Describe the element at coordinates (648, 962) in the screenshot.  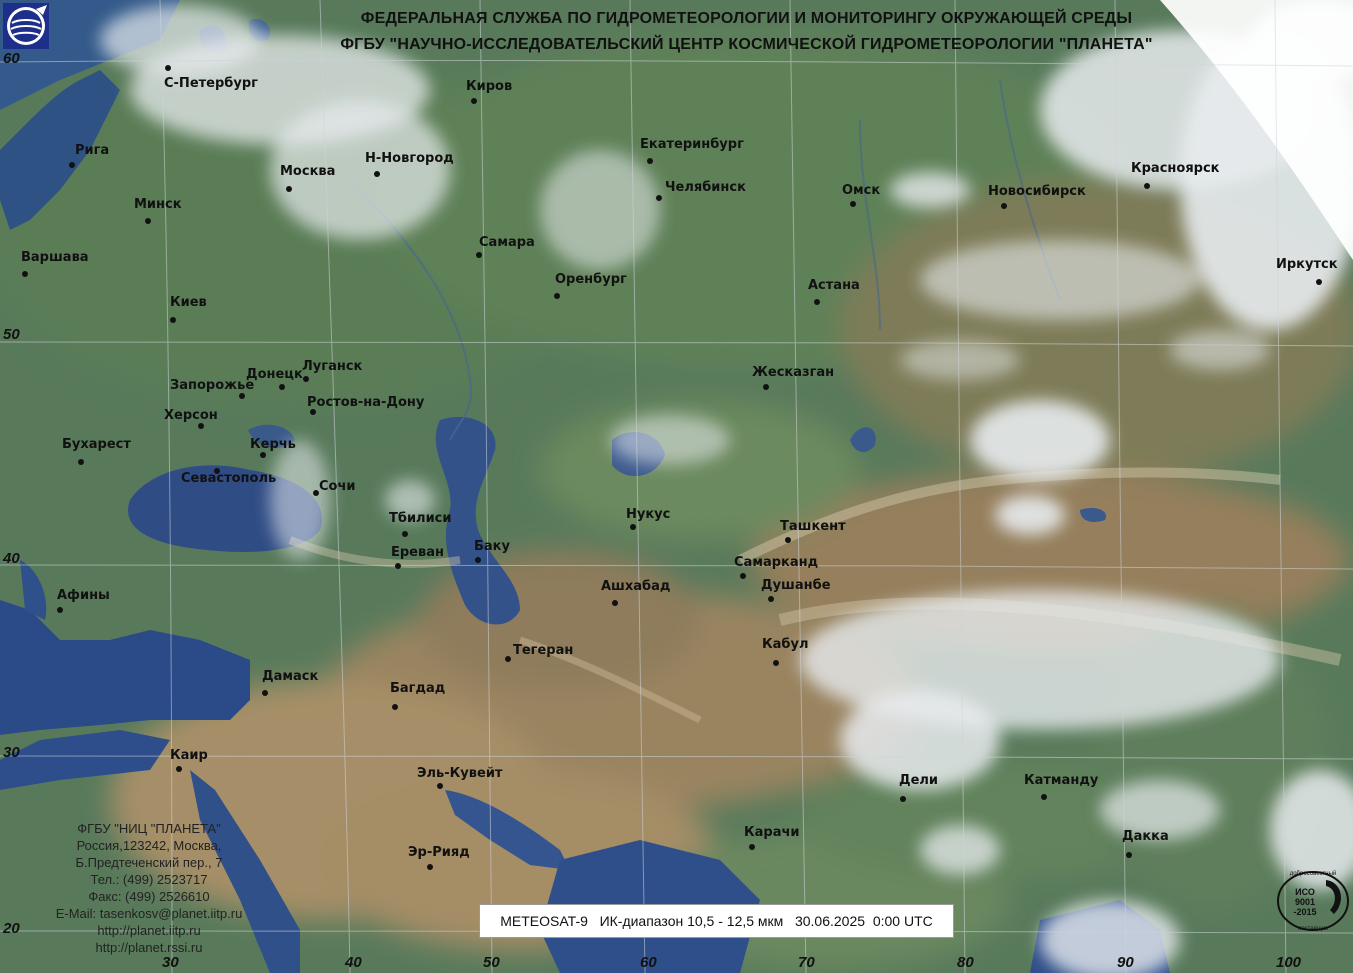
I see `lon-label-60: 60` at that location.